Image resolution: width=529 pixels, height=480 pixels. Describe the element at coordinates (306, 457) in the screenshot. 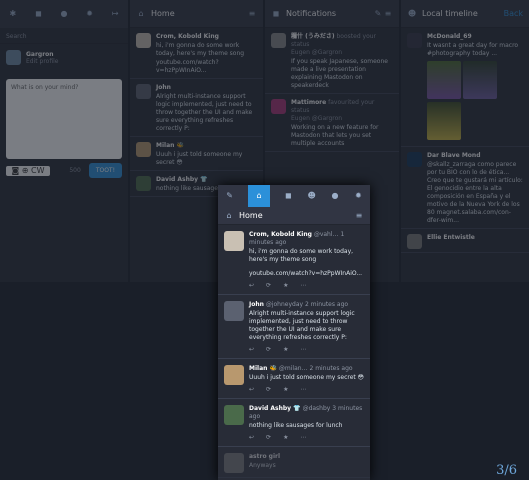

I see `status-author: astro girl` at that location.